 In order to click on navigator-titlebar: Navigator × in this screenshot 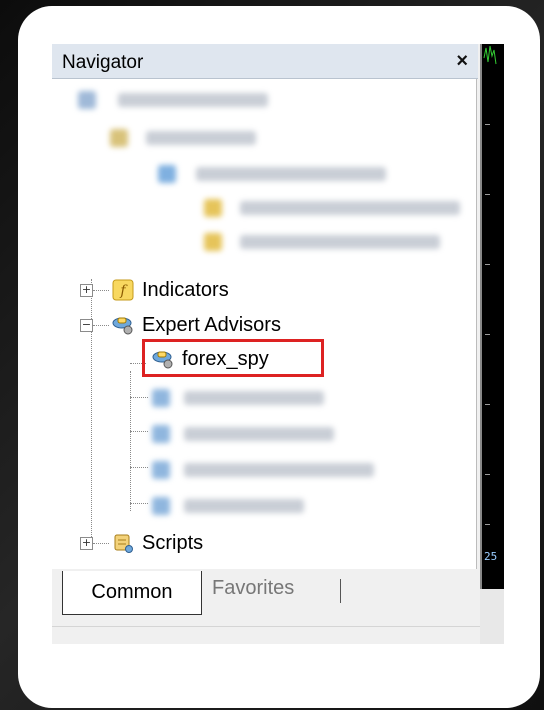, I will do `click(265, 61)`.